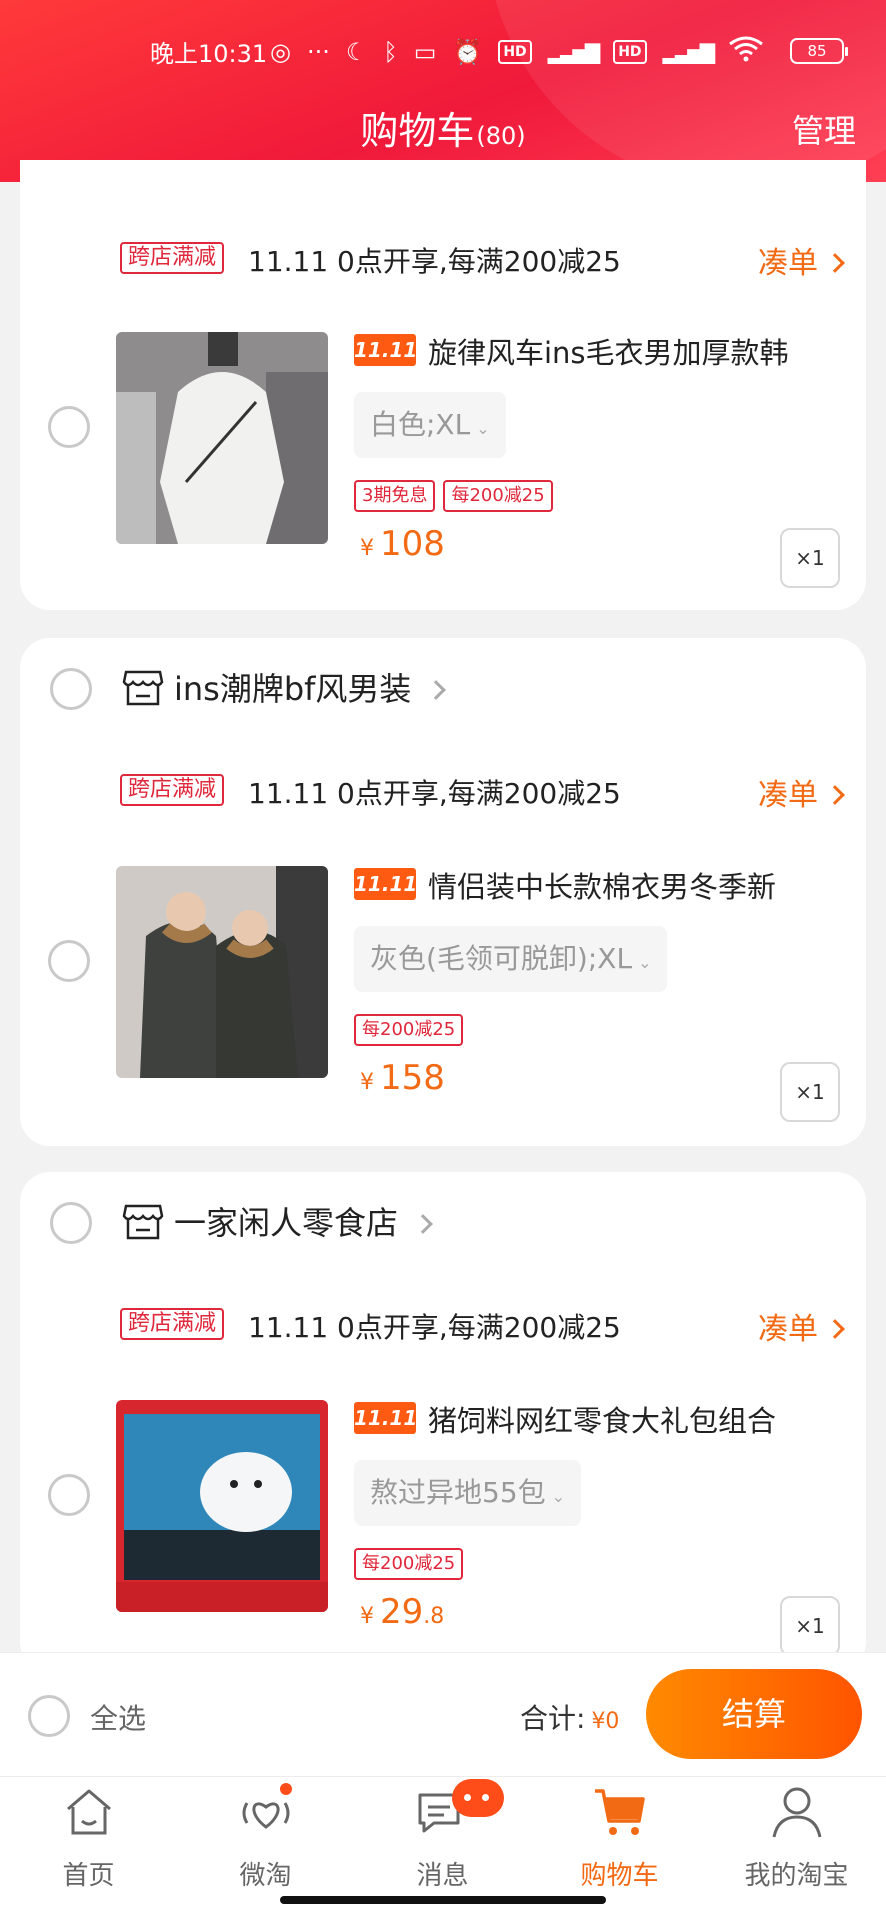 Image resolution: width=886 pixels, height=1920 pixels. I want to click on shop-name-link: 一家闲人零食店, so click(303, 1221).